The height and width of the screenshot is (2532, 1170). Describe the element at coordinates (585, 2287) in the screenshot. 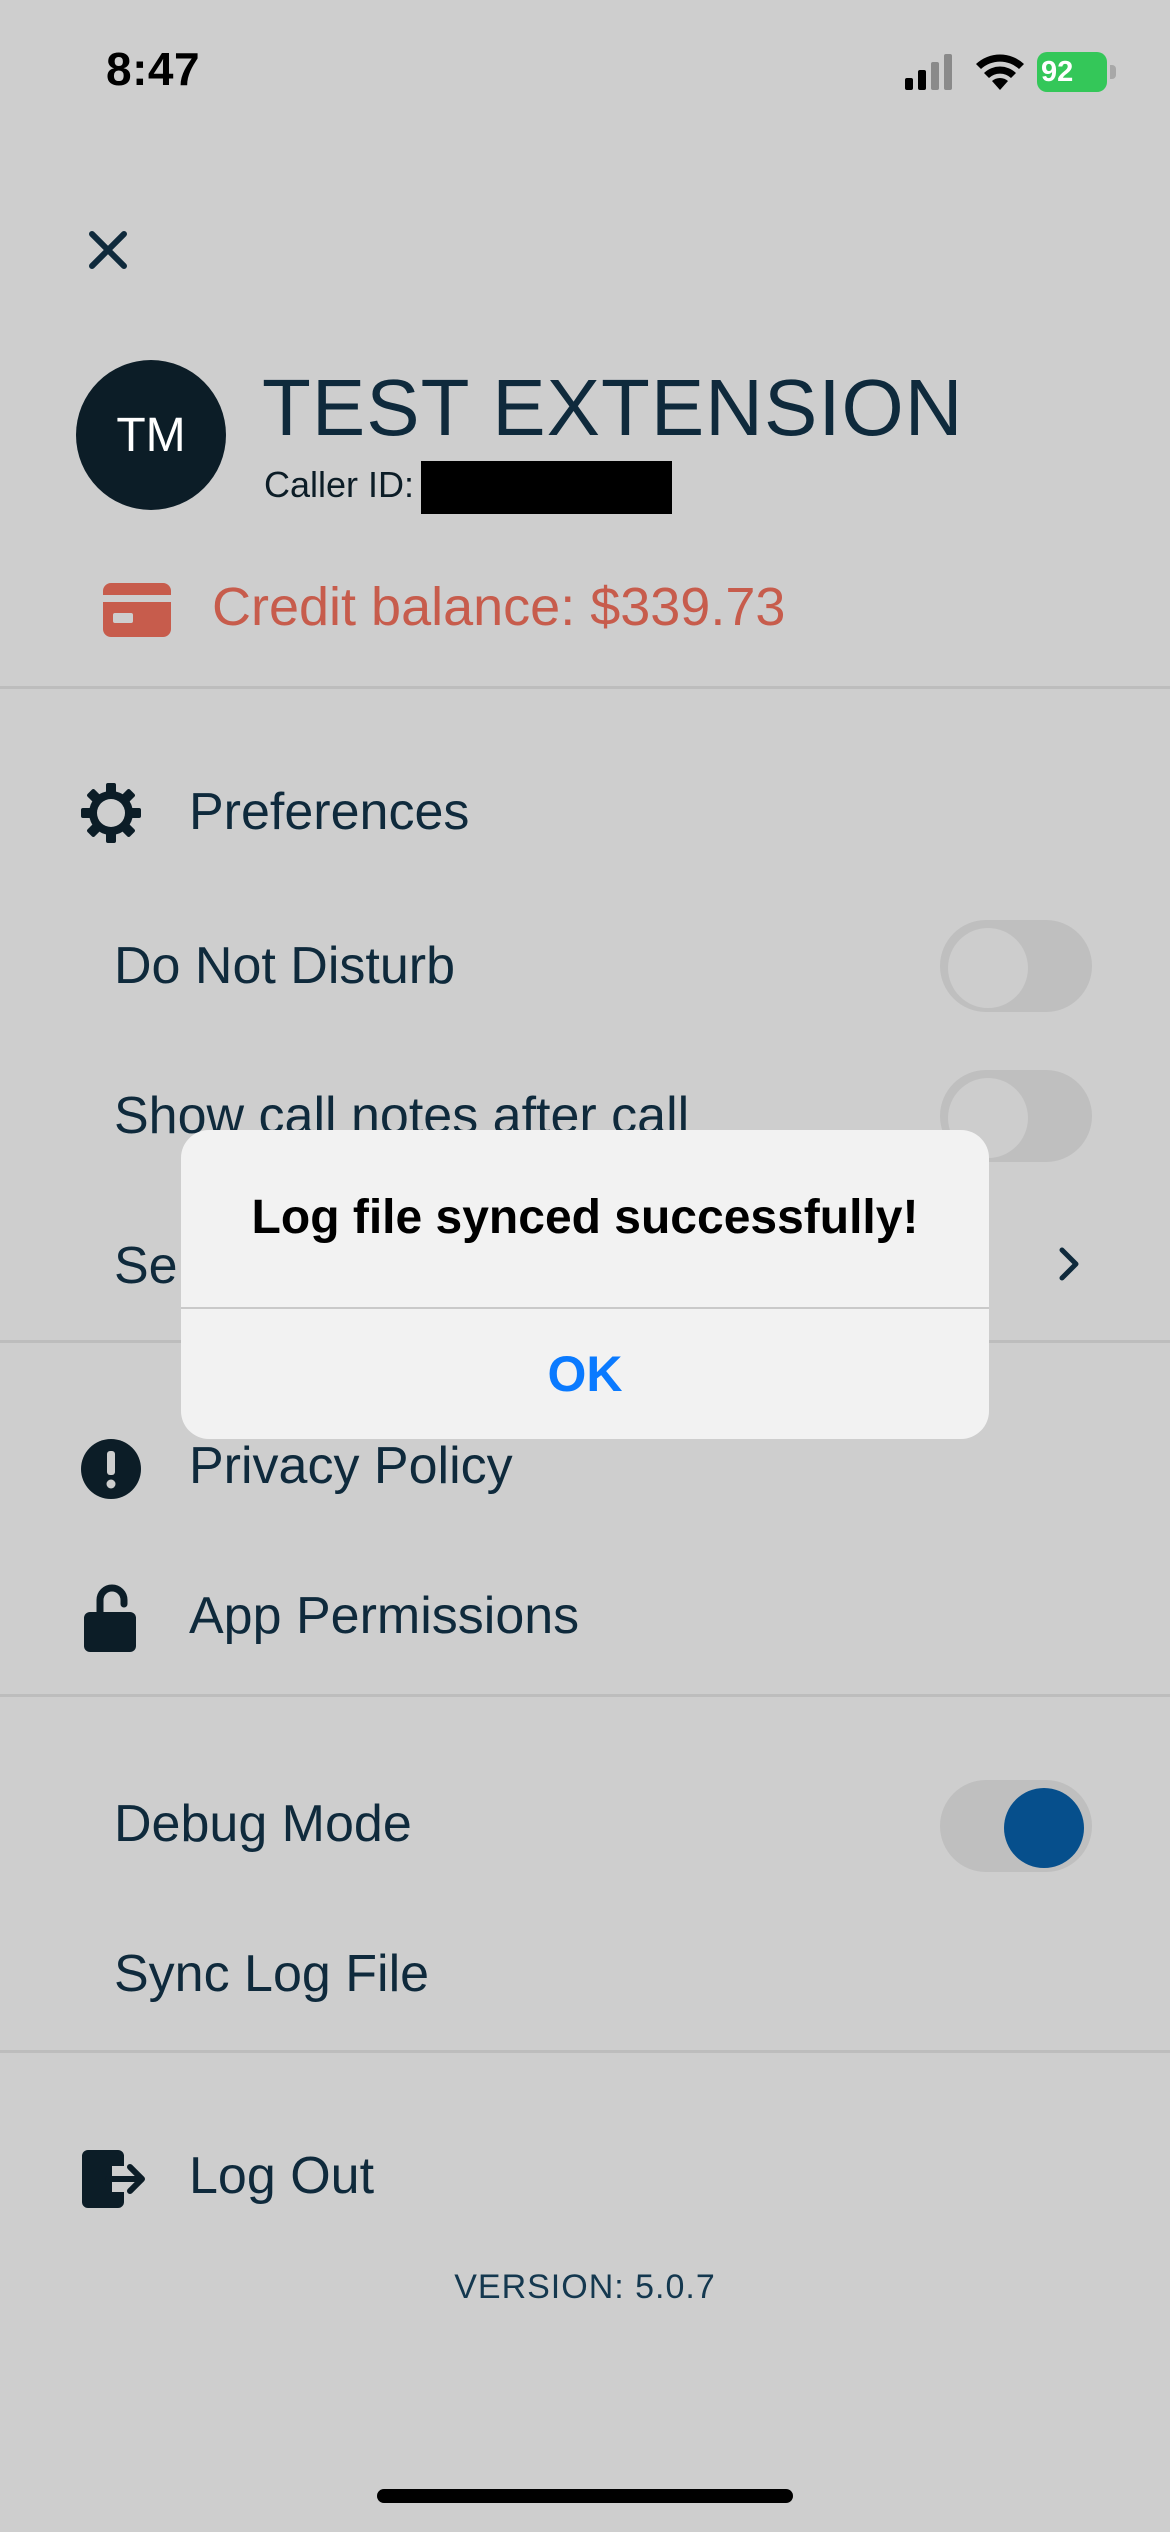

I see `app-version: VERSION: 5.0.7` at that location.